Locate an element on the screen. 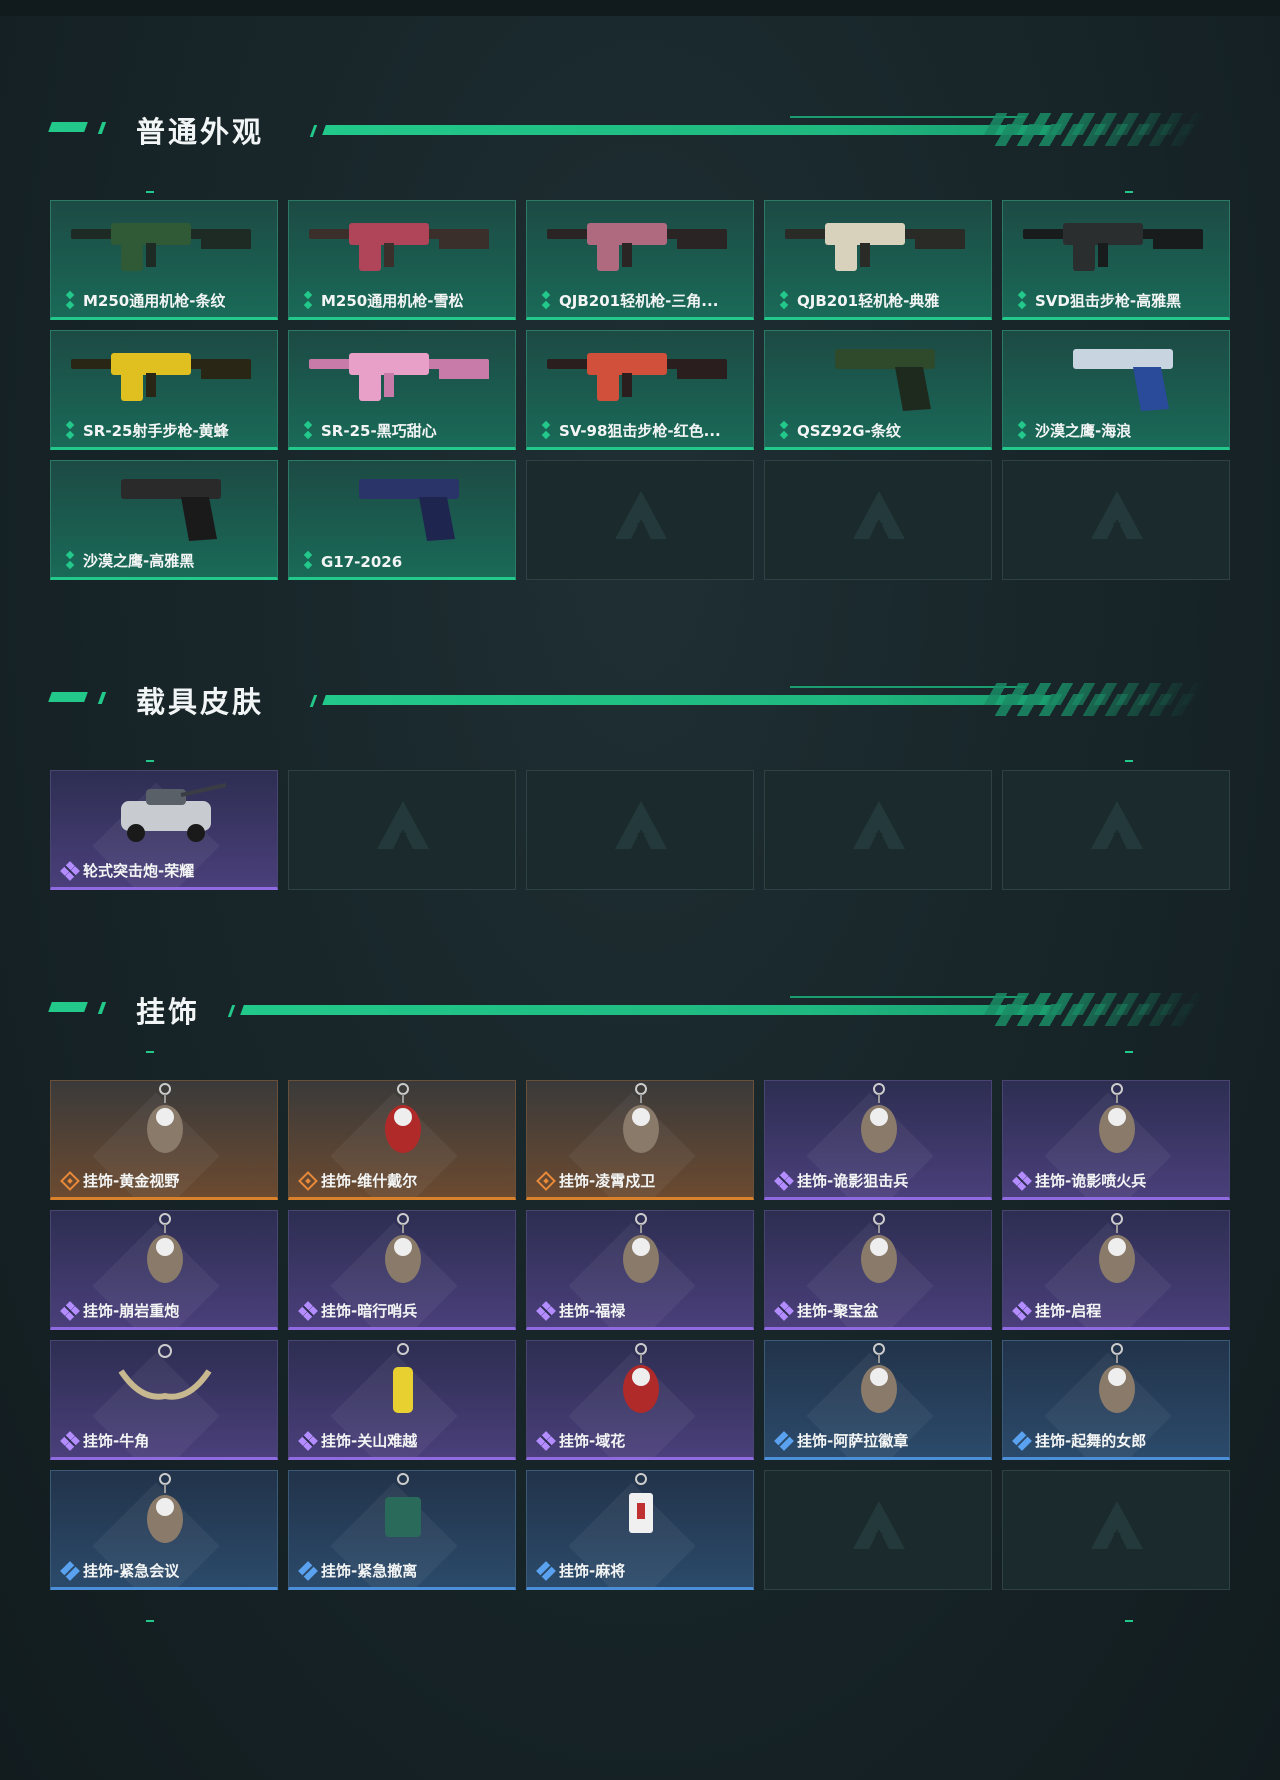 The height and width of the screenshot is (1780, 1280). item-name: QSZ92G-条纹 is located at coordinates (849, 431).